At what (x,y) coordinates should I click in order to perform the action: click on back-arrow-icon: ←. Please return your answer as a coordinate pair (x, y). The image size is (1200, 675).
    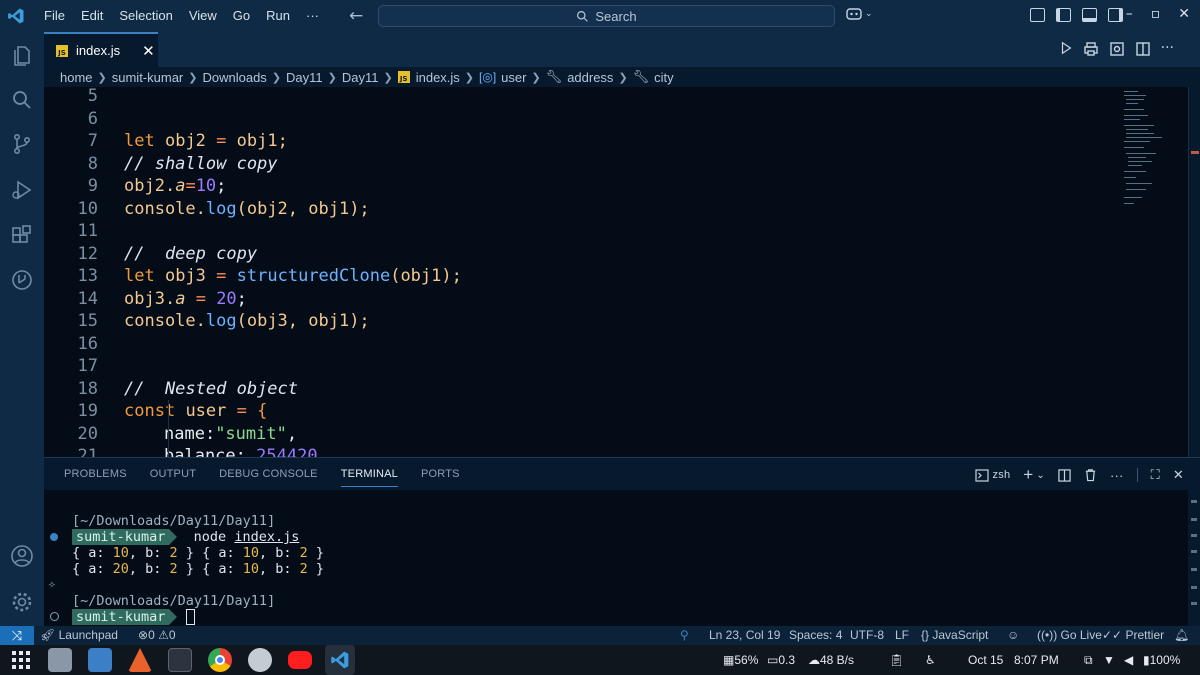
    Looking at the image, I should click on (356, 16).